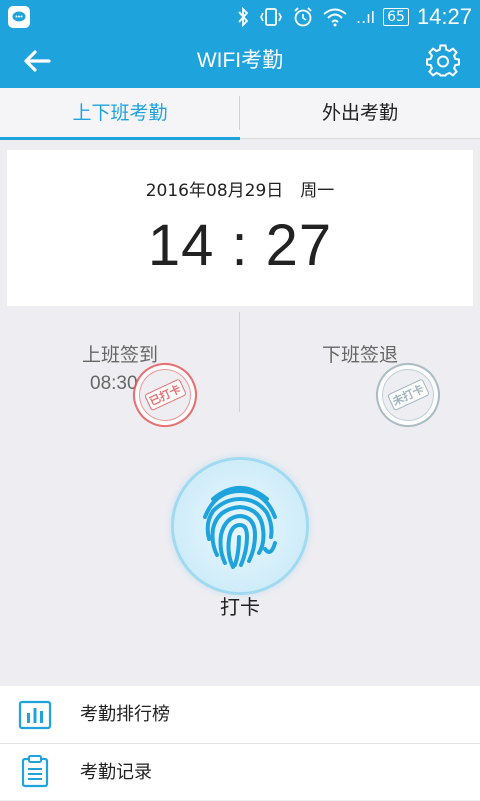 Image resolution: width=480 pixels, height=801 pixels. What do you see at coordinates (243, 17) in the screenshot?
I see `bluetooth-icon` at bounding box center [243, 17].